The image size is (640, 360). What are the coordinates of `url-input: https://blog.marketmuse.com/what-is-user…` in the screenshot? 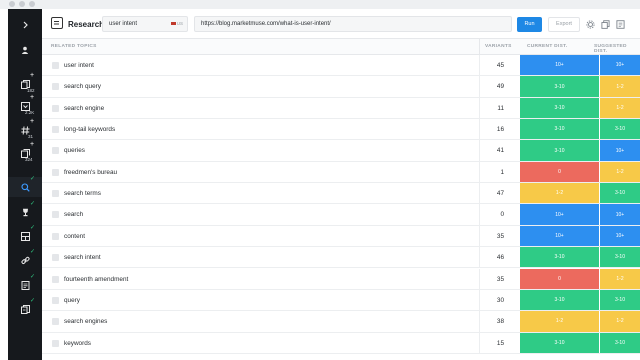 It's located at (353, 24).